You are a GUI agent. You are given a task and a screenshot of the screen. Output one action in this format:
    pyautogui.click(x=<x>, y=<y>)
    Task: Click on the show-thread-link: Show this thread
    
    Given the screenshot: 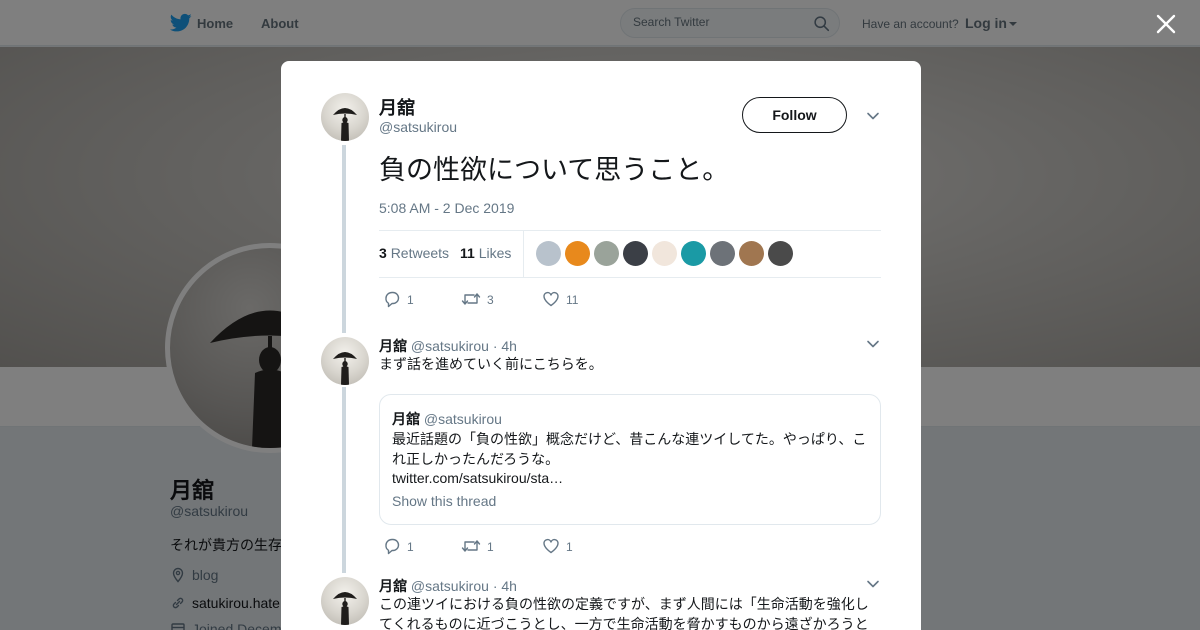 What is the action you would take?
    pyautogui.click(x=444, y=501)
    